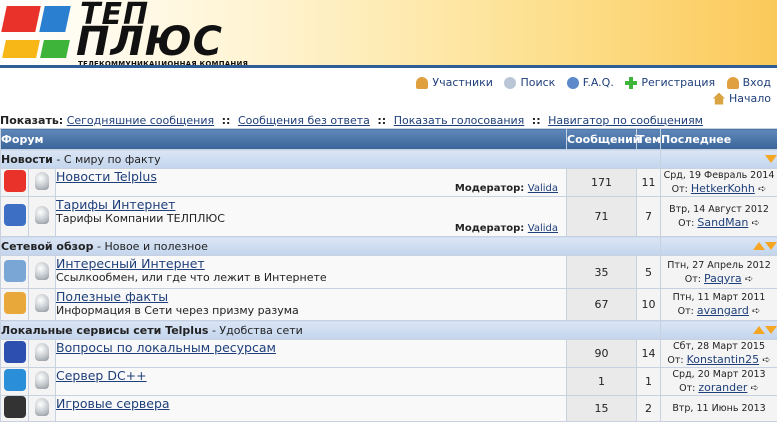 This screenshot has width=777, height=423. Describe the element at coordinates (718, 330) in the screenshot. I see `collapse-cell` at that location.